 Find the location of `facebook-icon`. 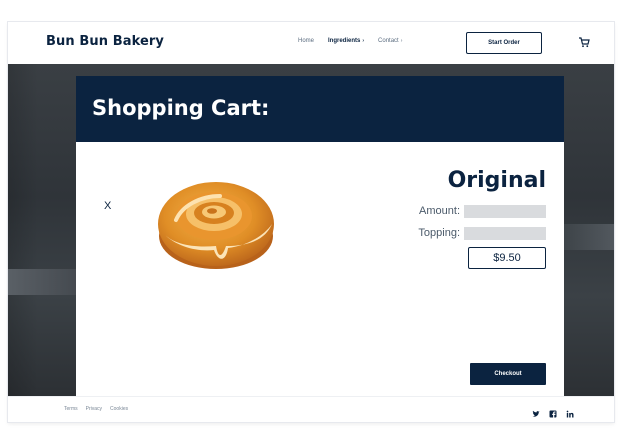

facebook-icon is located at coordinates (553, 411).